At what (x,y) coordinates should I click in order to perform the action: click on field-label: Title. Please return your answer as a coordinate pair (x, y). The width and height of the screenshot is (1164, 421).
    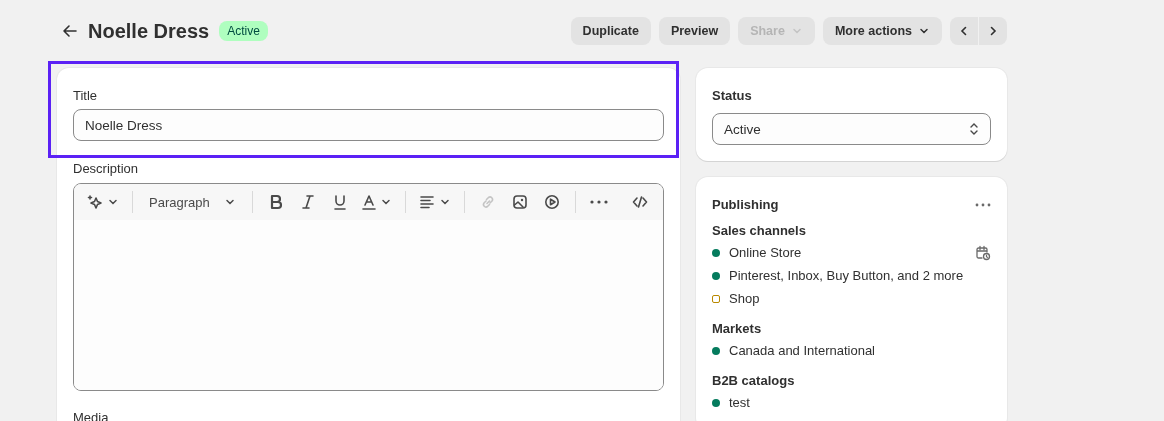
    Looking at the image, I should click on (86, 96).